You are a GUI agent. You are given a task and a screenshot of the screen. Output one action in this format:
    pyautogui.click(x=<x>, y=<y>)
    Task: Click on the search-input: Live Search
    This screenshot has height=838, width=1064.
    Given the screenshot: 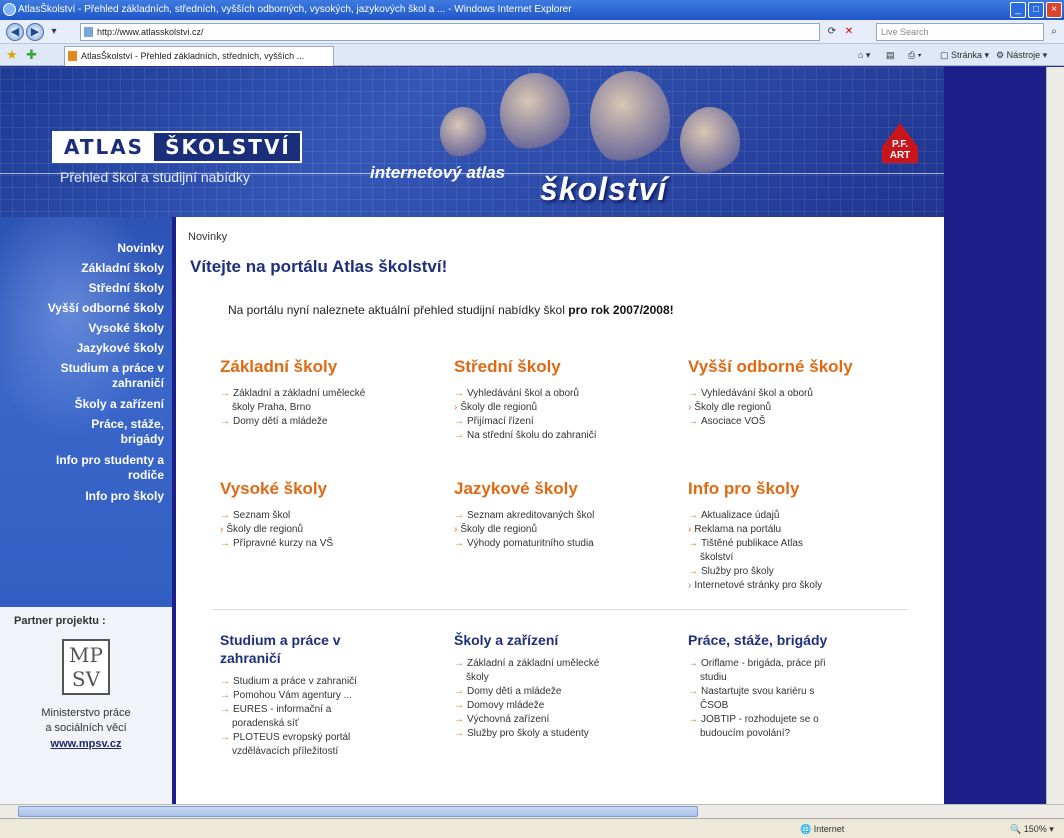 What is the action you would take?
    pyautogui.click(x=960, y=32)
    